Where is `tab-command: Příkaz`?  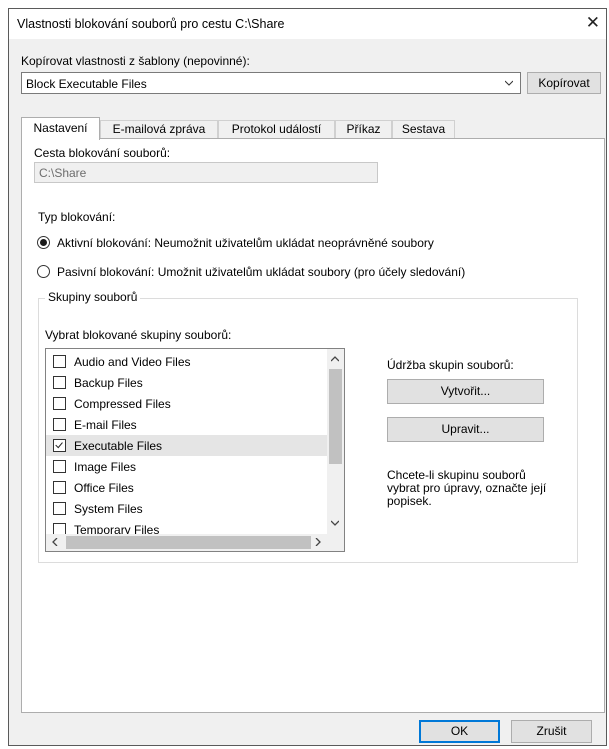
tab-command: Příkaz is located at coordinates (363, 129).